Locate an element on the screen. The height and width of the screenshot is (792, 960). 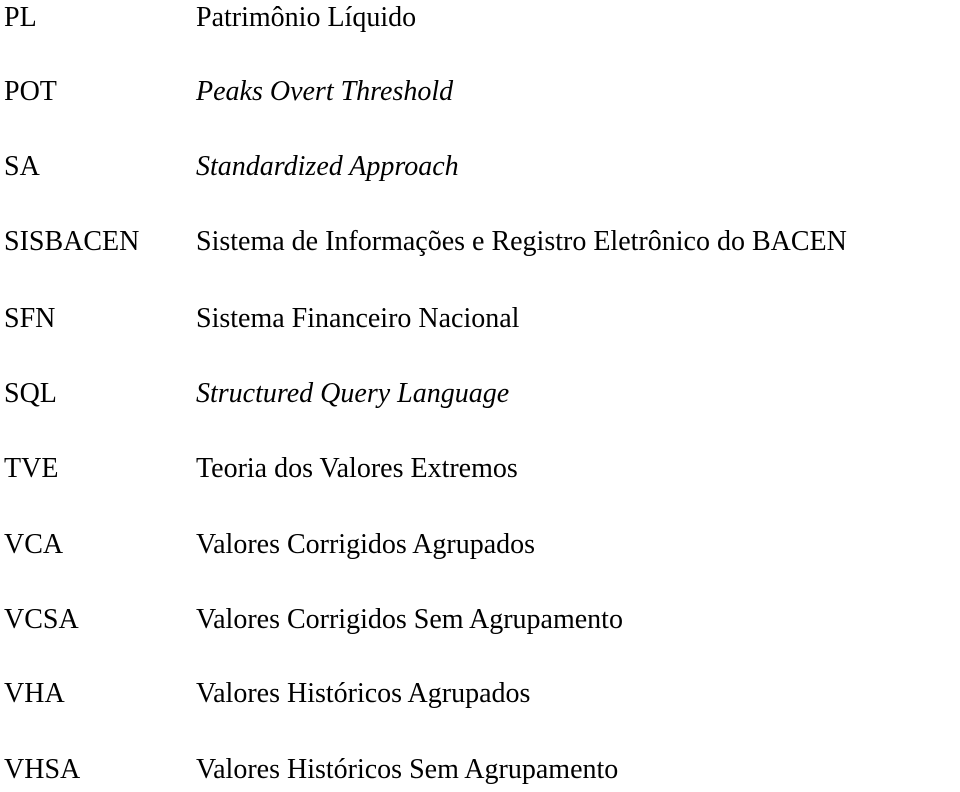
abbreviation-row: VHA Valores Históricos Agrupados is located at coordinates (480, 694).